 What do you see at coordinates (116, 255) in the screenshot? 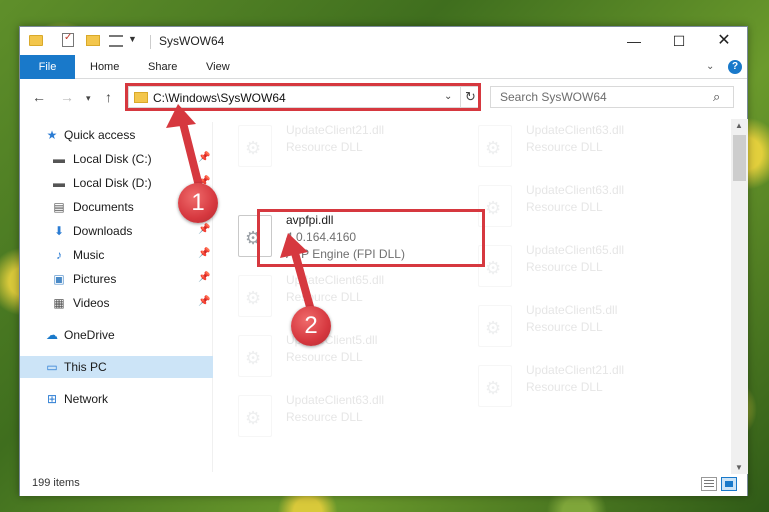
I see `sidebar-item-music: ♪ Music 📌` at bounding box center [116, 255].